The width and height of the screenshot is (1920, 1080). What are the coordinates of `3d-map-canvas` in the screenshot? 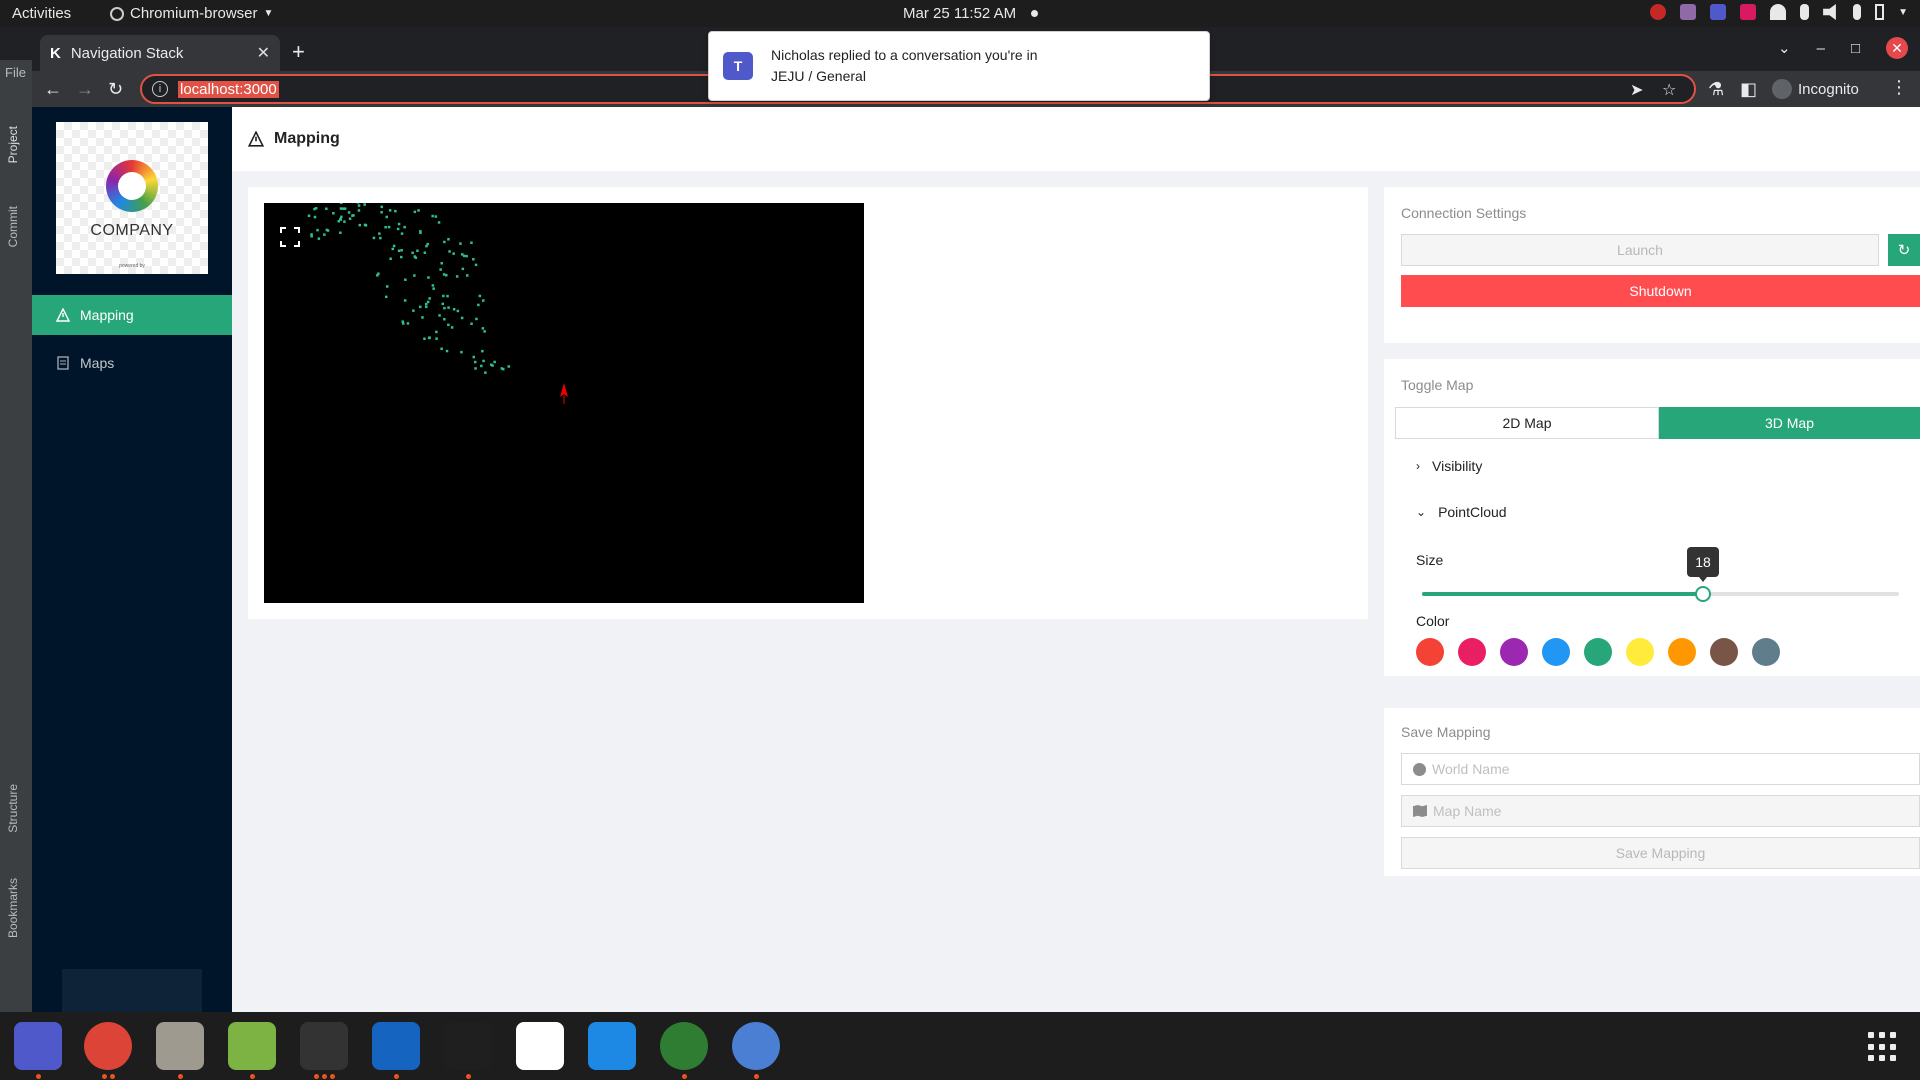 It's located at (564, 403).